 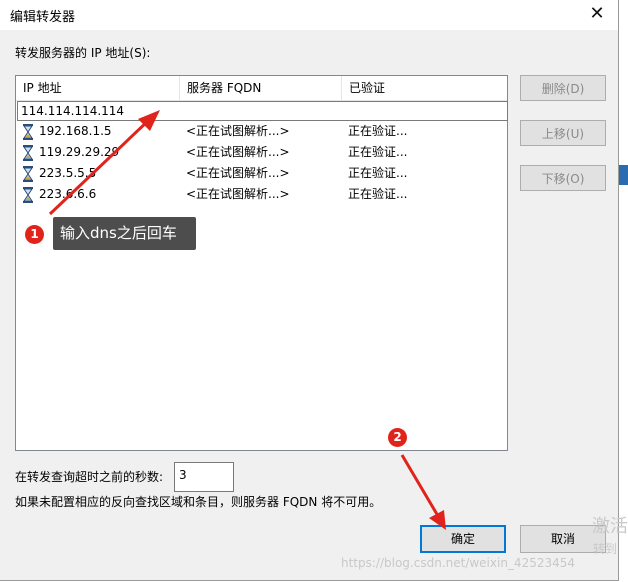 What do you see at coordinates (563, 133) in the screenshot?
I see `move-up-button: 上移(U)` at bounding box center [563, 133].